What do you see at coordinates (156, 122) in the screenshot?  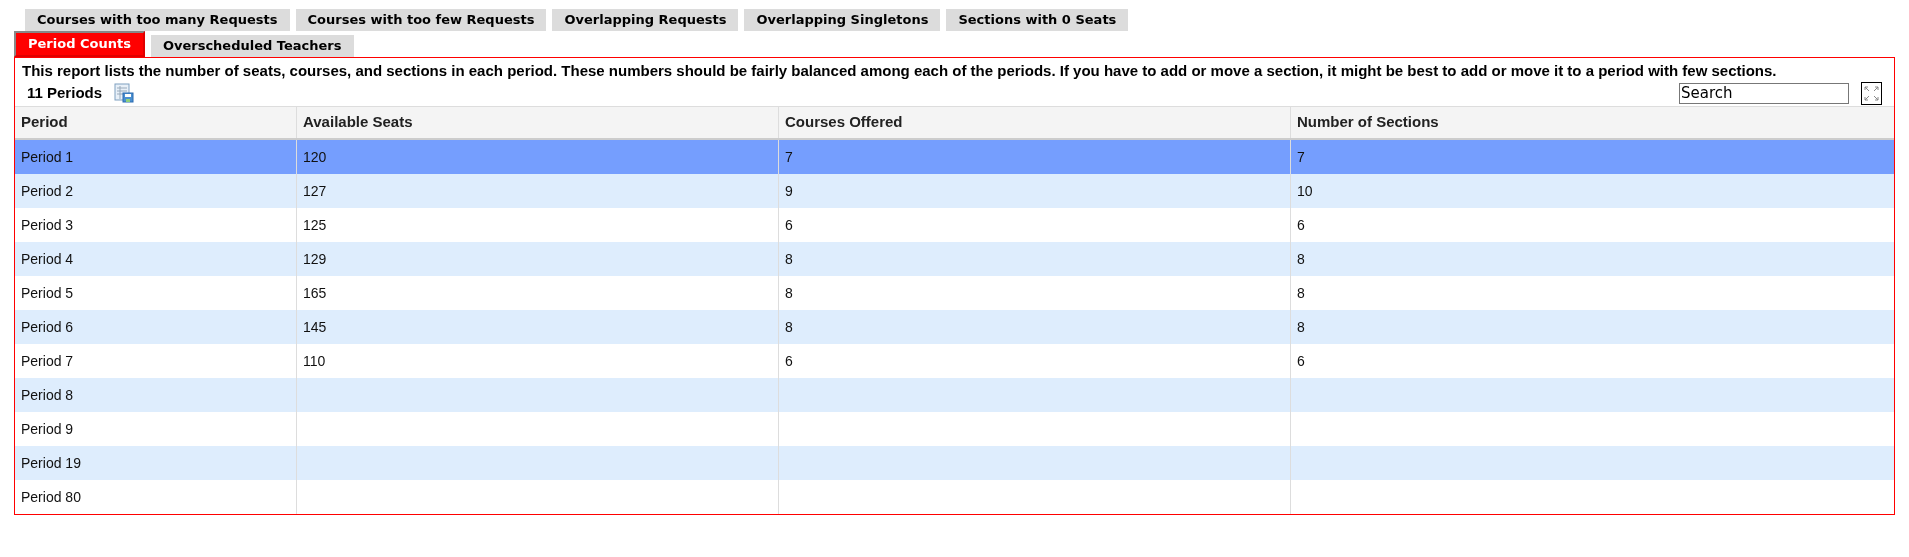 I see `column-header: Period` at bounding box center [156, 122].